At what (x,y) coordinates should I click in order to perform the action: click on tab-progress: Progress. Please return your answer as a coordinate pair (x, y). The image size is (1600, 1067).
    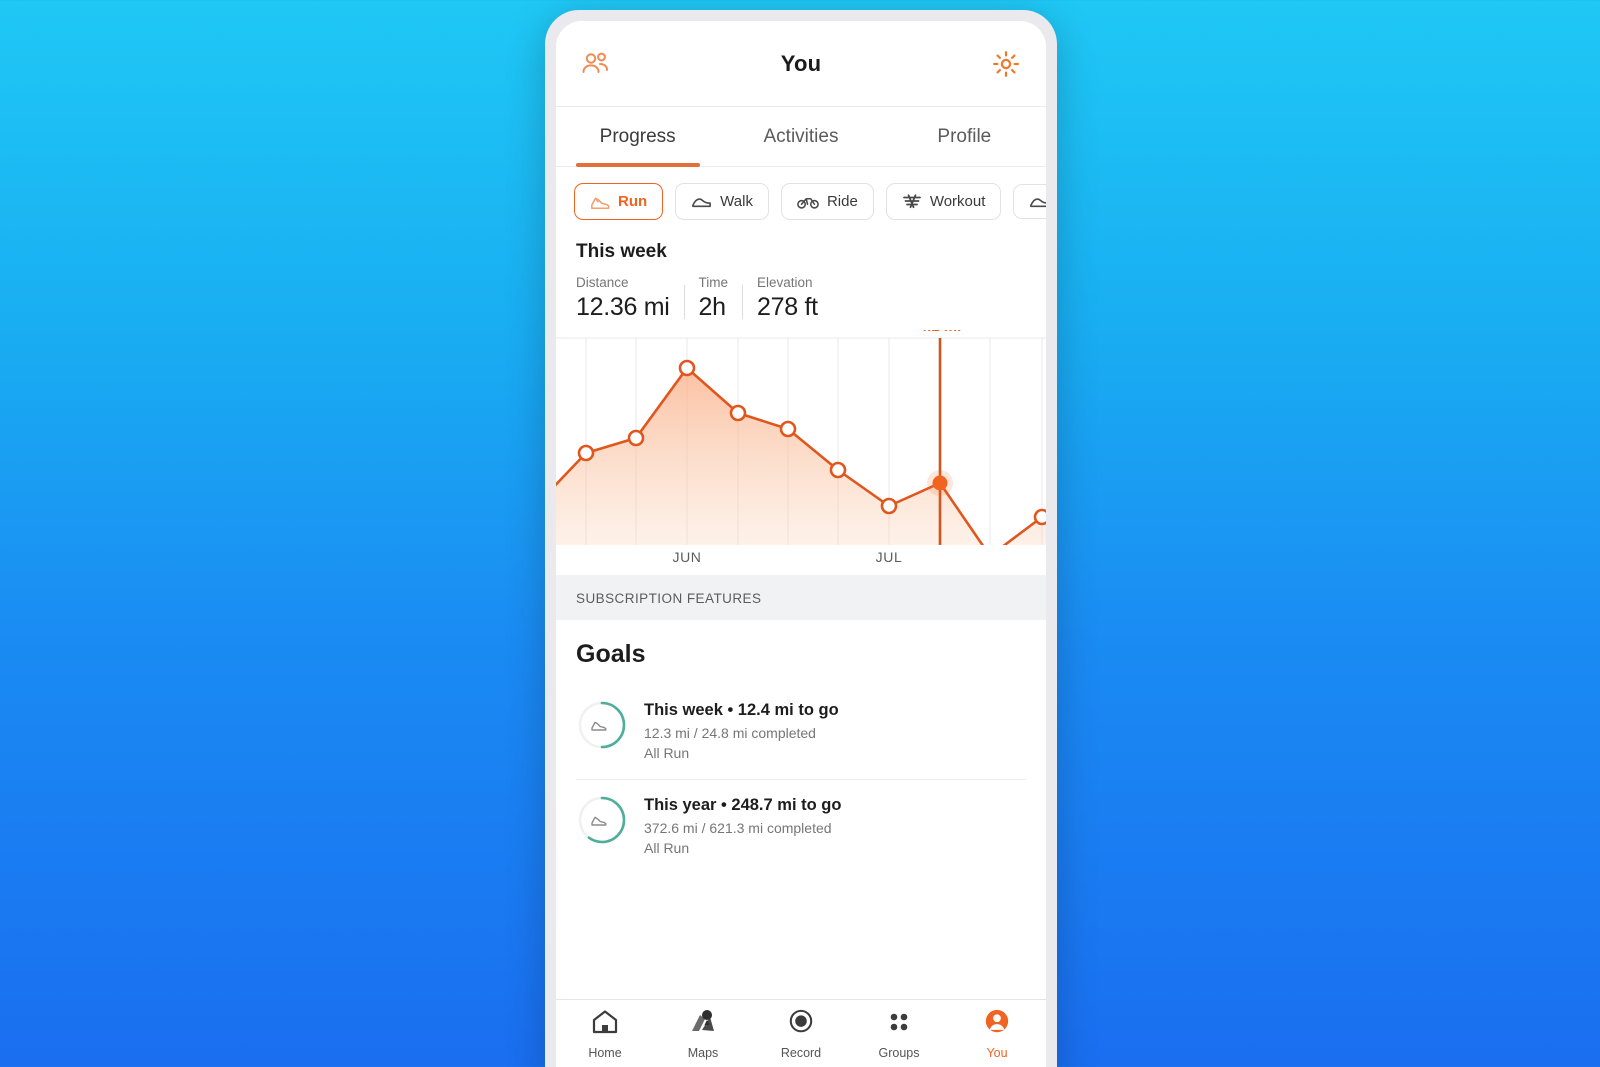
    Looking at the image, I should click on (637, 137).